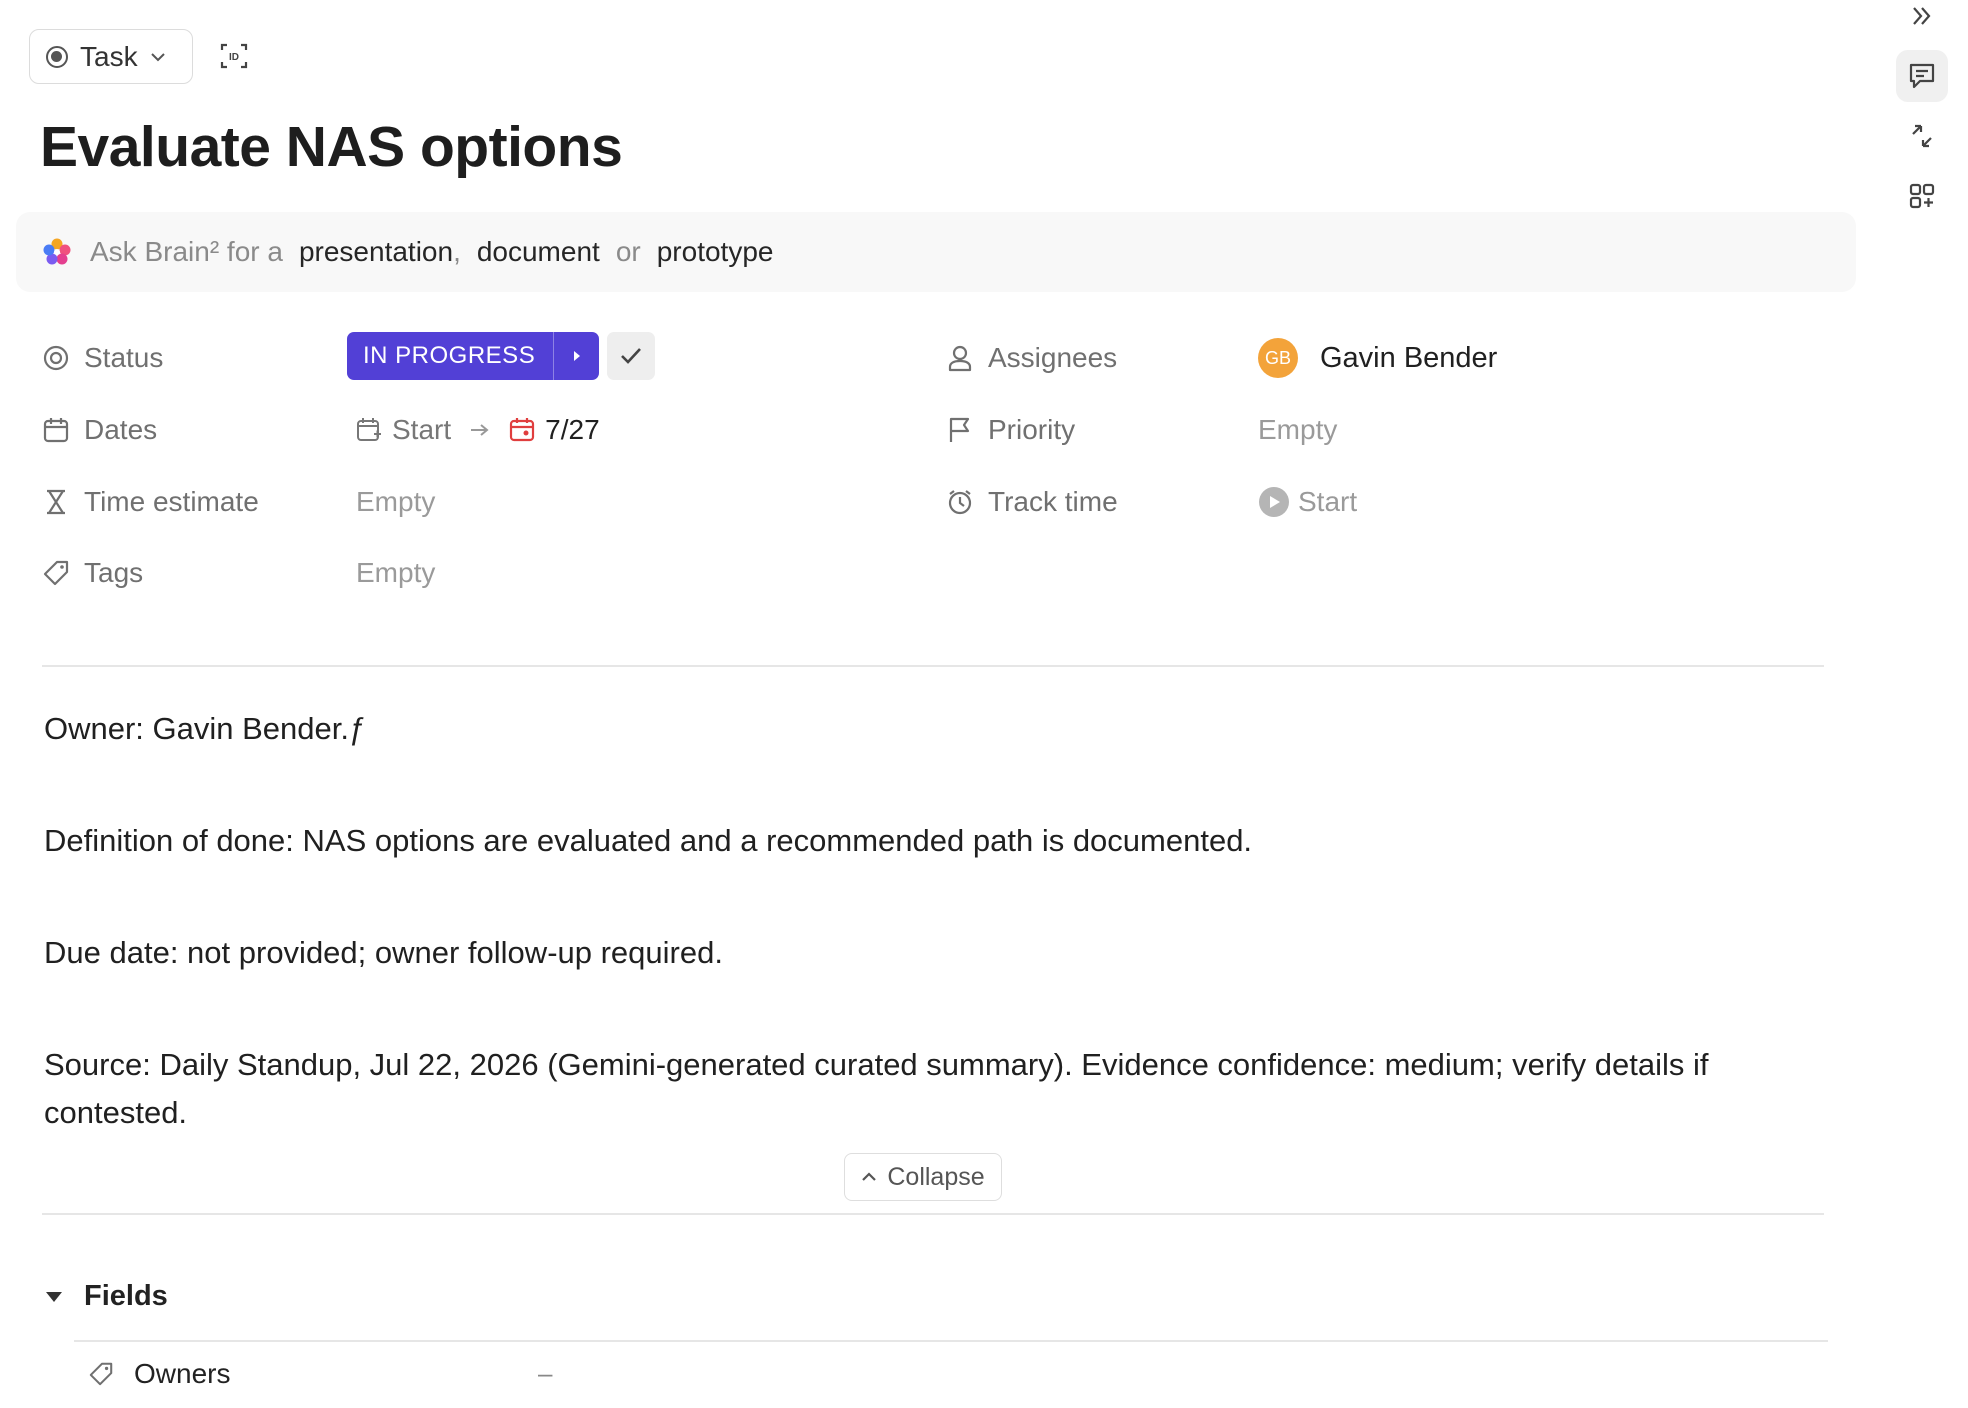 Image resolution: width=1968 pixels, height=1408 pixels. I want to click on status-label: Status, so click(102, 358).